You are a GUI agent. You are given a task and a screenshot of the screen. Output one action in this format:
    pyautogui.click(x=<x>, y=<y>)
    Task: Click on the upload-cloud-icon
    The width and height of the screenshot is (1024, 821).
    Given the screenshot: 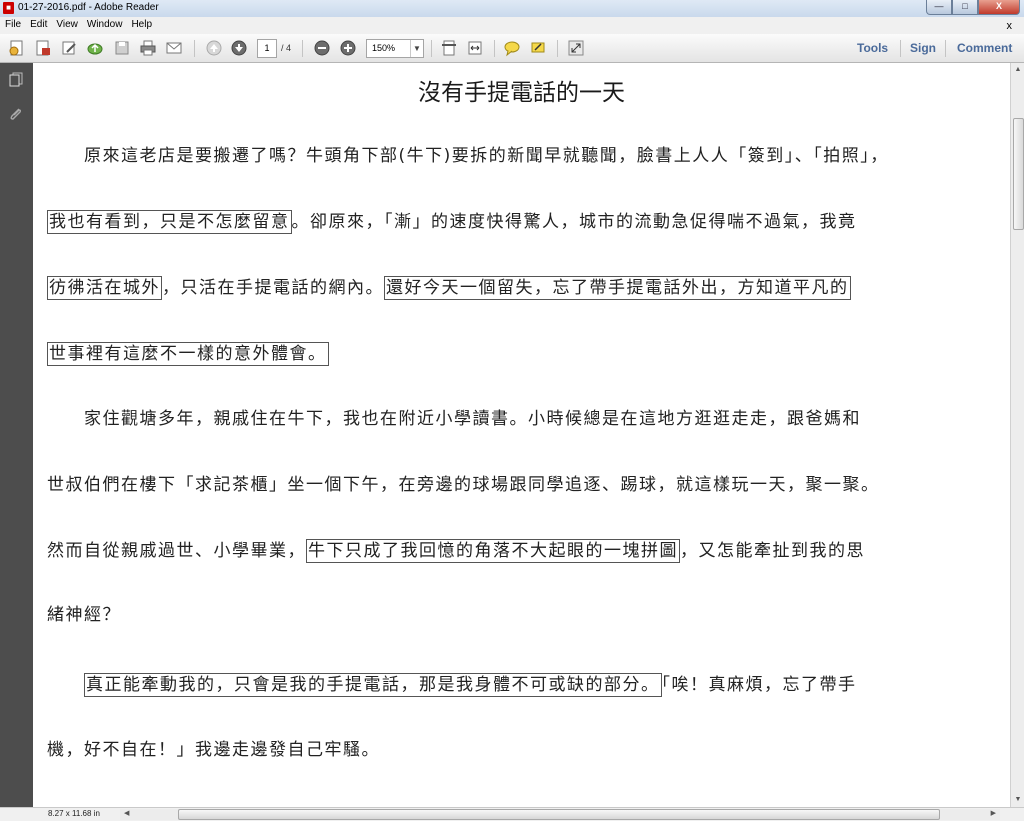 What is the action you would take?
    pyautogui.click(x=95, y=48)
    